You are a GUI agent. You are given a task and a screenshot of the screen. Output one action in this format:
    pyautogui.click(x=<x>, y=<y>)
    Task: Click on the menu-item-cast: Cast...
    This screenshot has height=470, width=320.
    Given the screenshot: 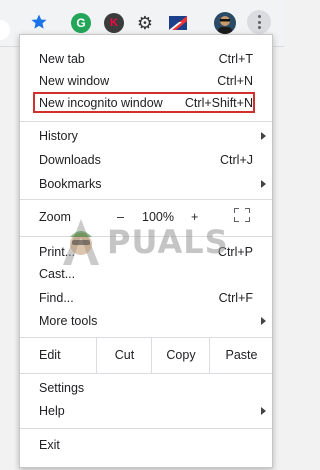 What is the action you would take?
    pyautogui.click(x=146, y=274)
    